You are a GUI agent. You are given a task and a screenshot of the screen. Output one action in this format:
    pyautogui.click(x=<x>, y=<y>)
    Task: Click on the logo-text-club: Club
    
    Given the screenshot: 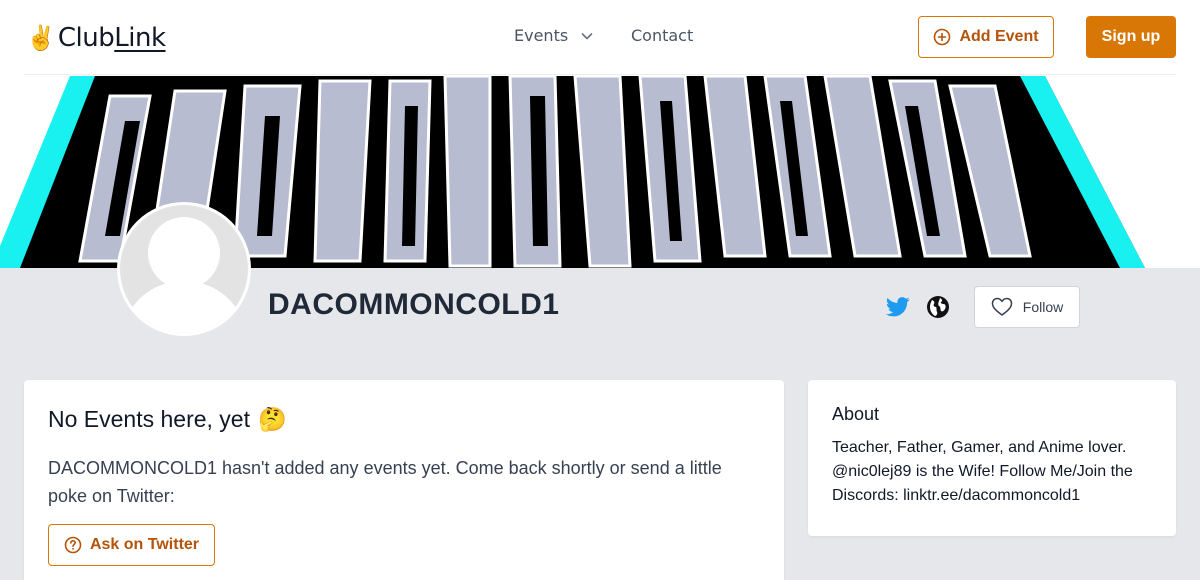 What is the action you would take?
    pyautogui.click(x=86, y=38)
    